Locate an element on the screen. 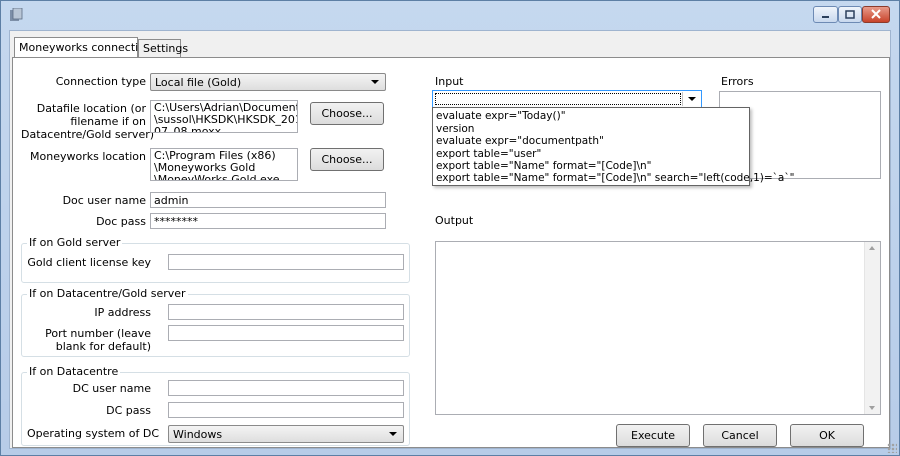 The height and width of the screenshot is (456, 900). license-key-label: Gold client license key is located at coordinates (89, 262).